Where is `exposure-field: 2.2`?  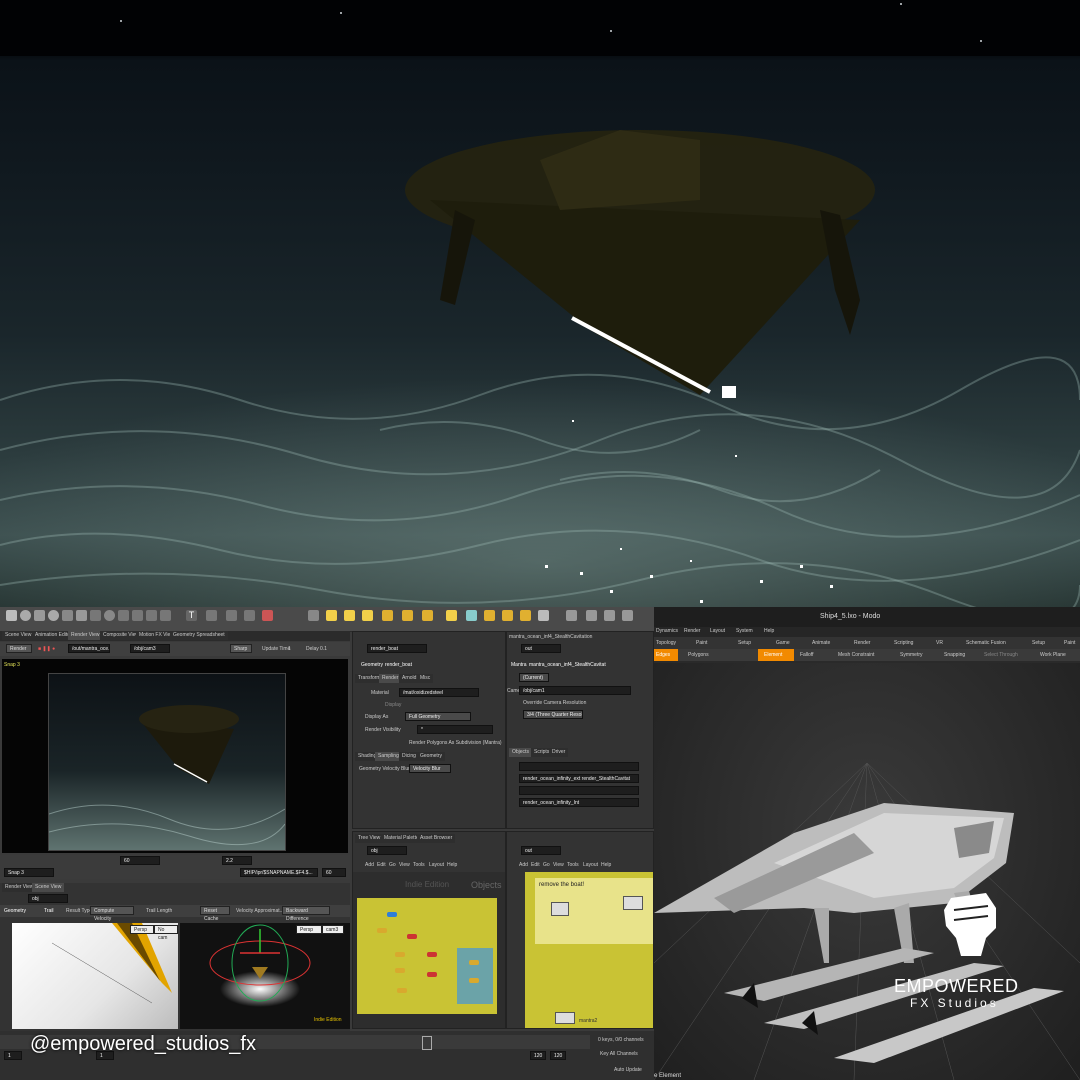
exposure-field: 2.2 is located at coordinates (237, 860).